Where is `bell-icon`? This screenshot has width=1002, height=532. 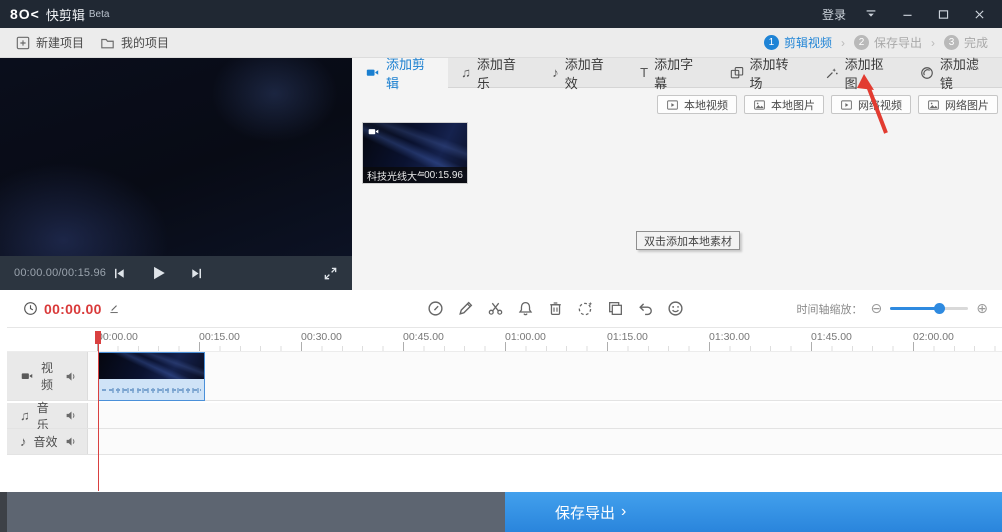 bell-icon is located at coordinates (525, 308).